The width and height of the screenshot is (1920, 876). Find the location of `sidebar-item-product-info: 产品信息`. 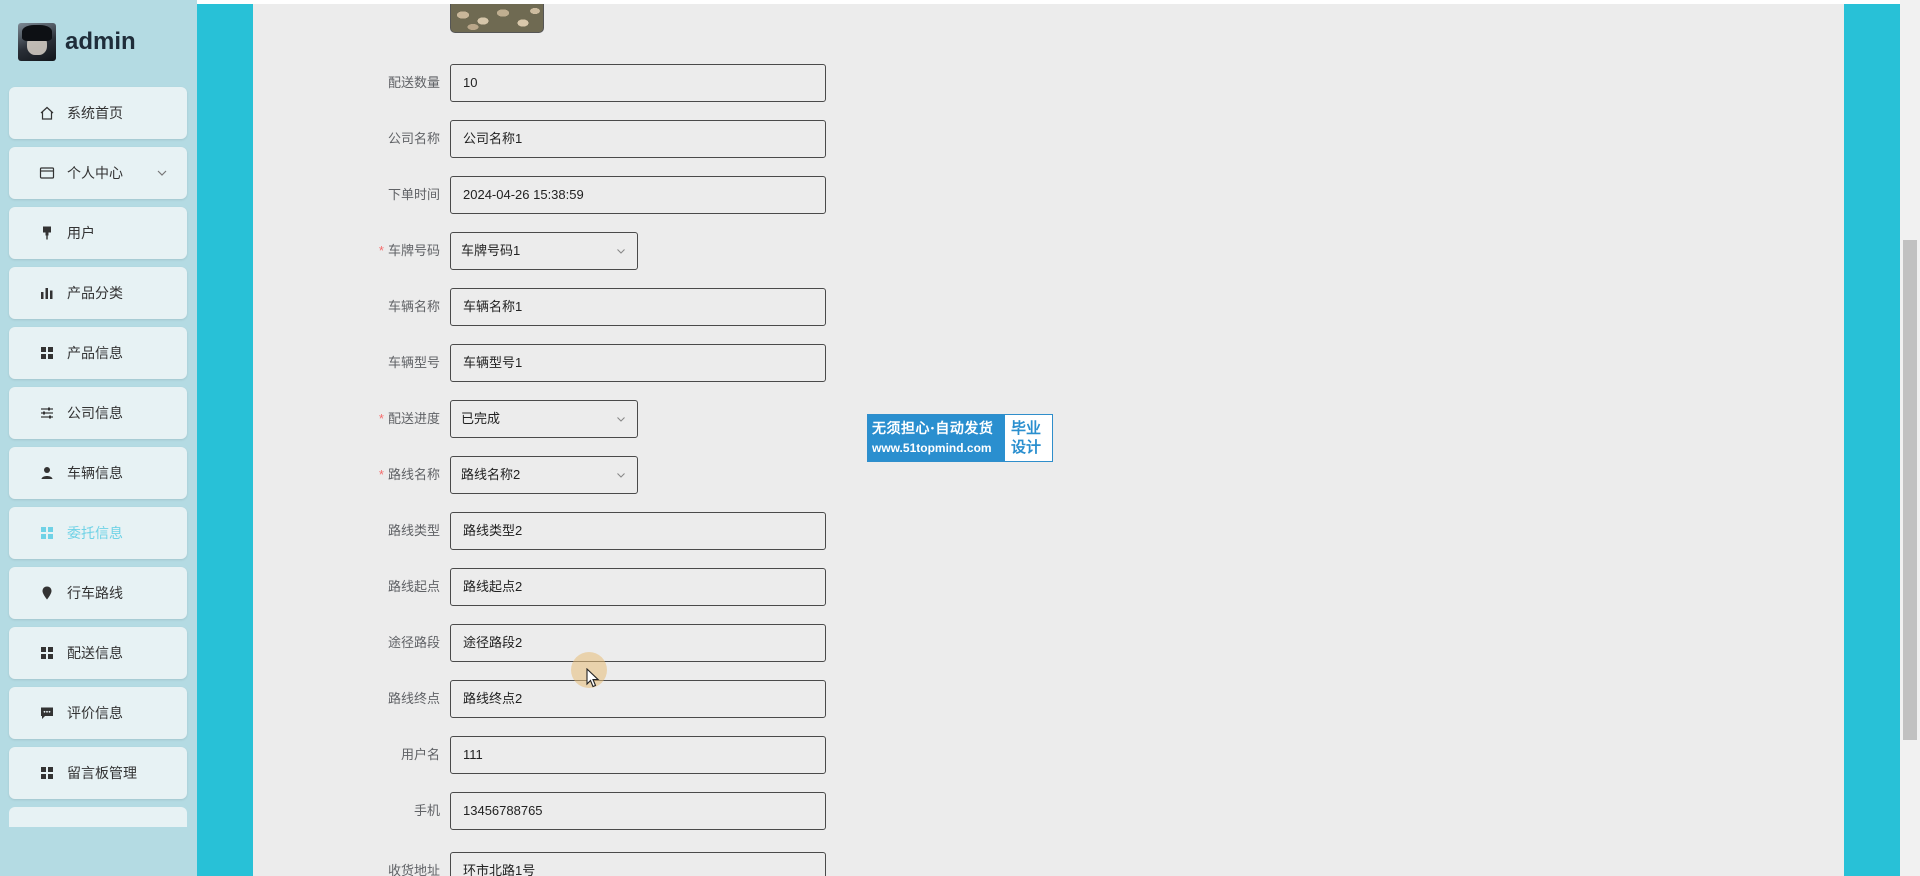

sidebar-item-product-info: 产品信息 is located at coordinates (98, 353).